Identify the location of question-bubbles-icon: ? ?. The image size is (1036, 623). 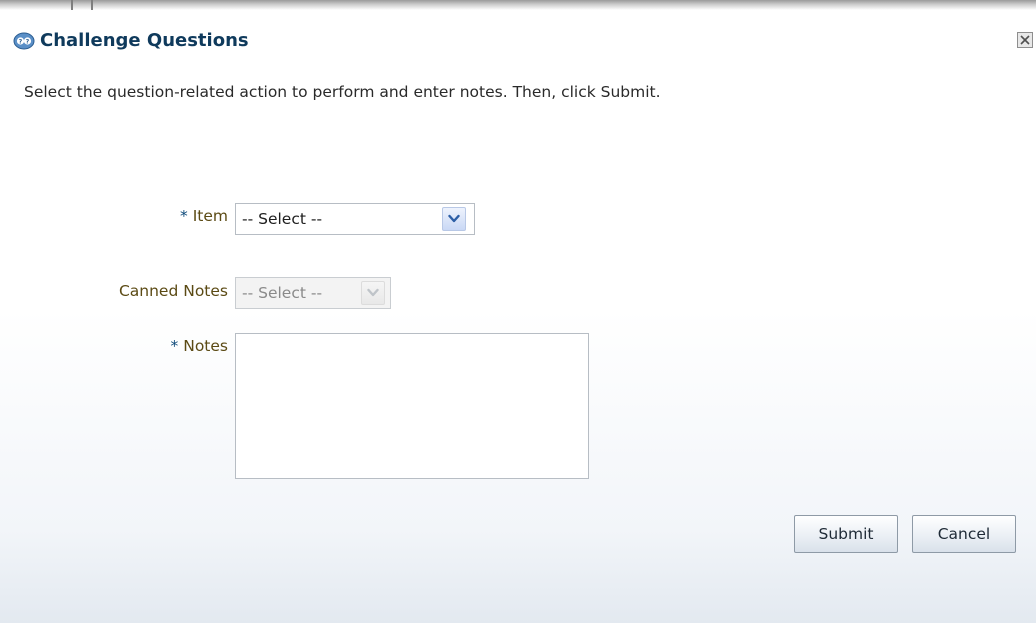
(24, 41).